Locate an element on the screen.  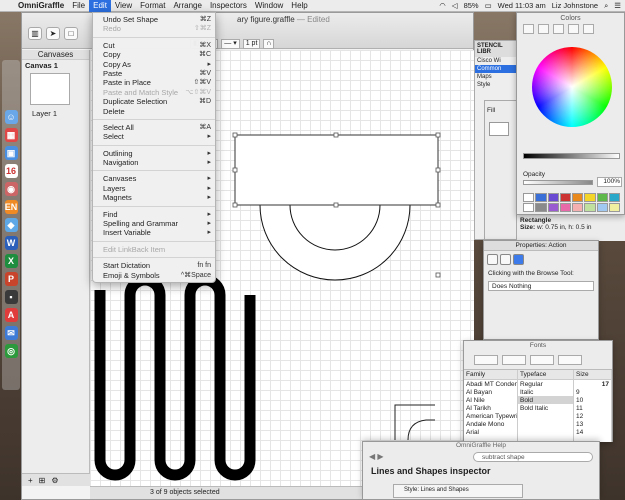
selection-tool-button: ➤ is located at coordinates (53, 33).